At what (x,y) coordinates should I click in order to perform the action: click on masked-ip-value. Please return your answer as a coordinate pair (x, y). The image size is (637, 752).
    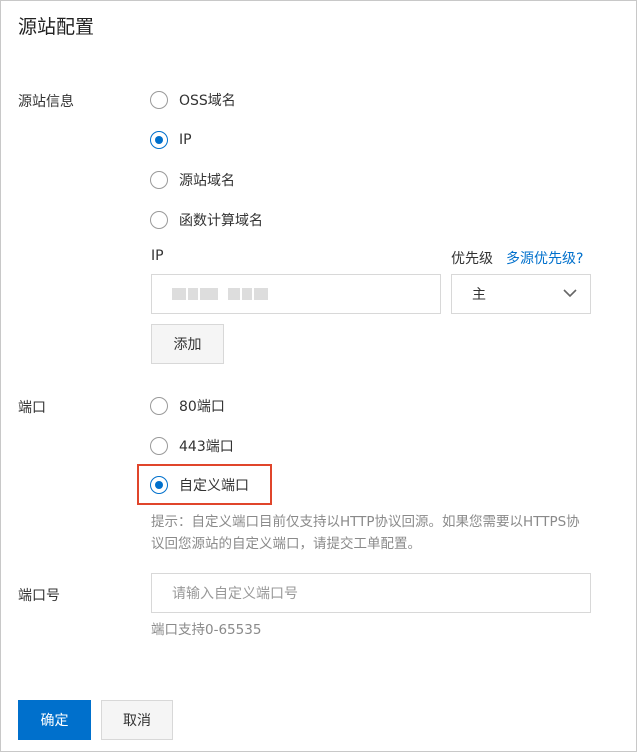
    Looking at the image, I should click on (220, 294).